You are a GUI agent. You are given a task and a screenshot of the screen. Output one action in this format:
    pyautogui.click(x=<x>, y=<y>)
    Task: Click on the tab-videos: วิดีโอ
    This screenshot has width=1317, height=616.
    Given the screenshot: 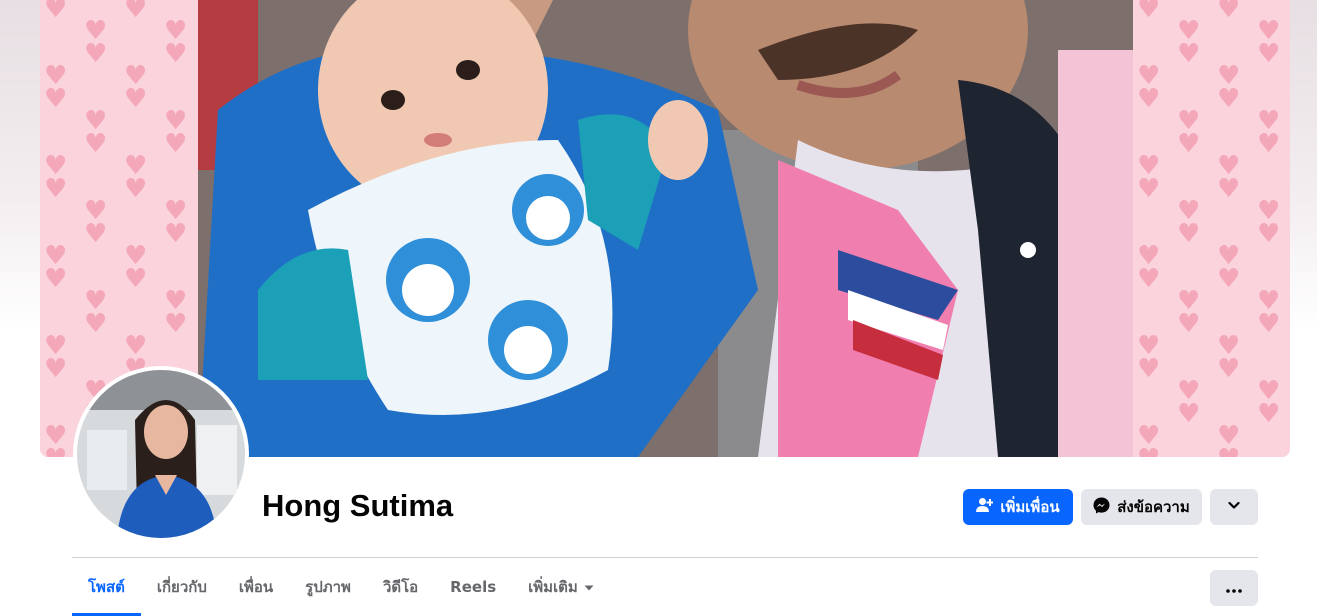 What is the action you would take?
    pyautogui.click(x=400, y=587)
    